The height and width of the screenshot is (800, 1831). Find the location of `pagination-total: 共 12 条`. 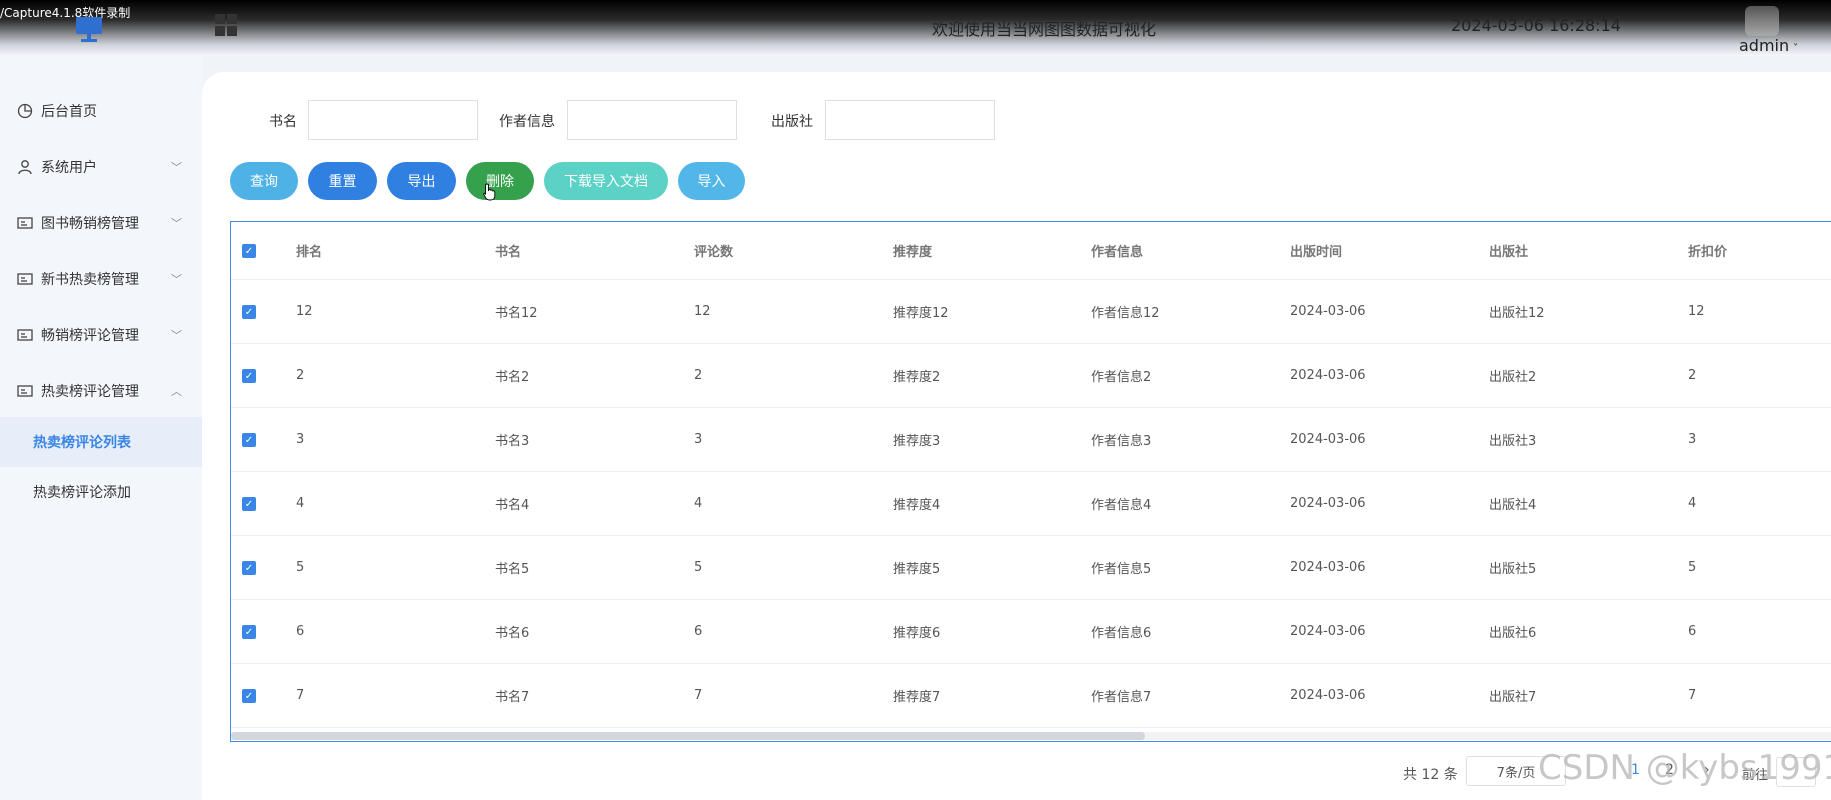

pagination-total: 共 12 条 is located at coordinates (1430, 775).